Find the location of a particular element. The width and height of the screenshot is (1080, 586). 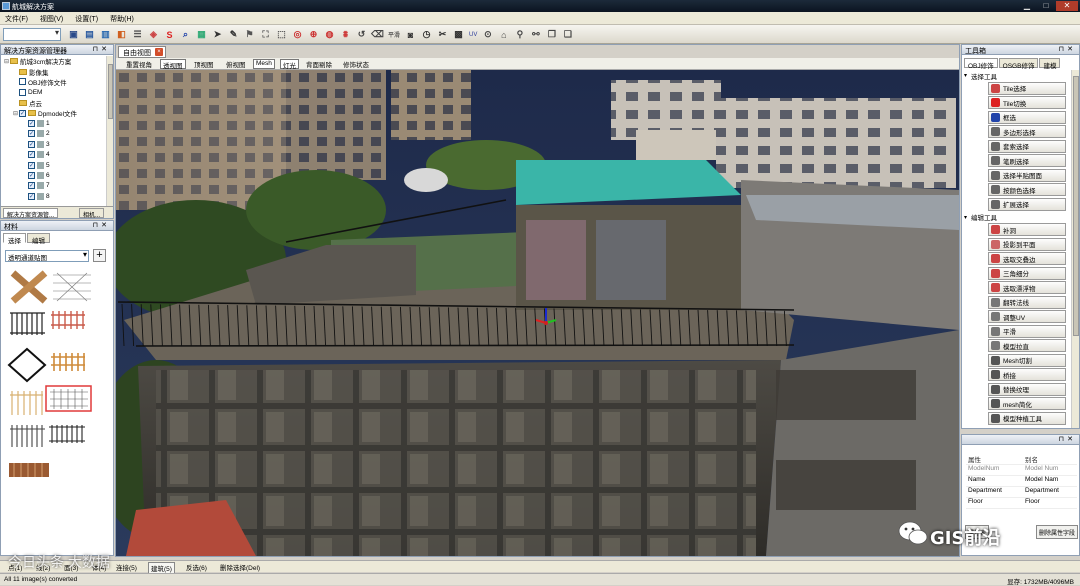

tool-button: 框选 is located at coordinates (1027, 117).